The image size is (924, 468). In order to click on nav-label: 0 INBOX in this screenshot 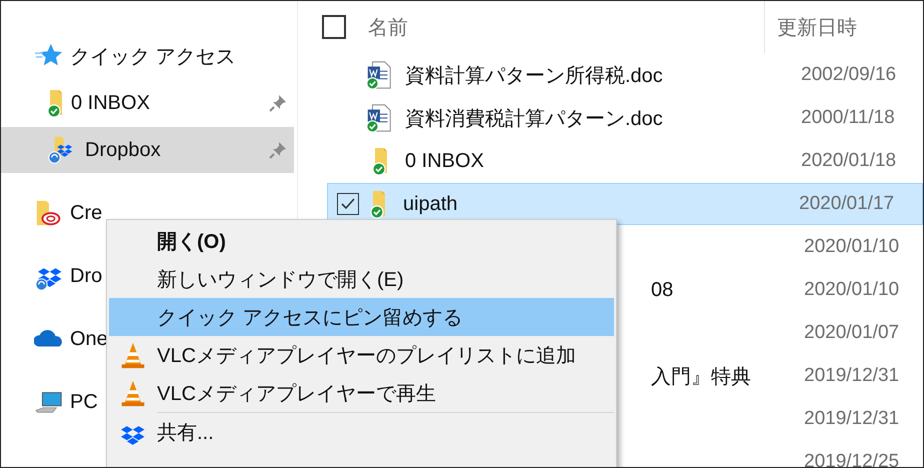, I will do `click(110, 103)`.